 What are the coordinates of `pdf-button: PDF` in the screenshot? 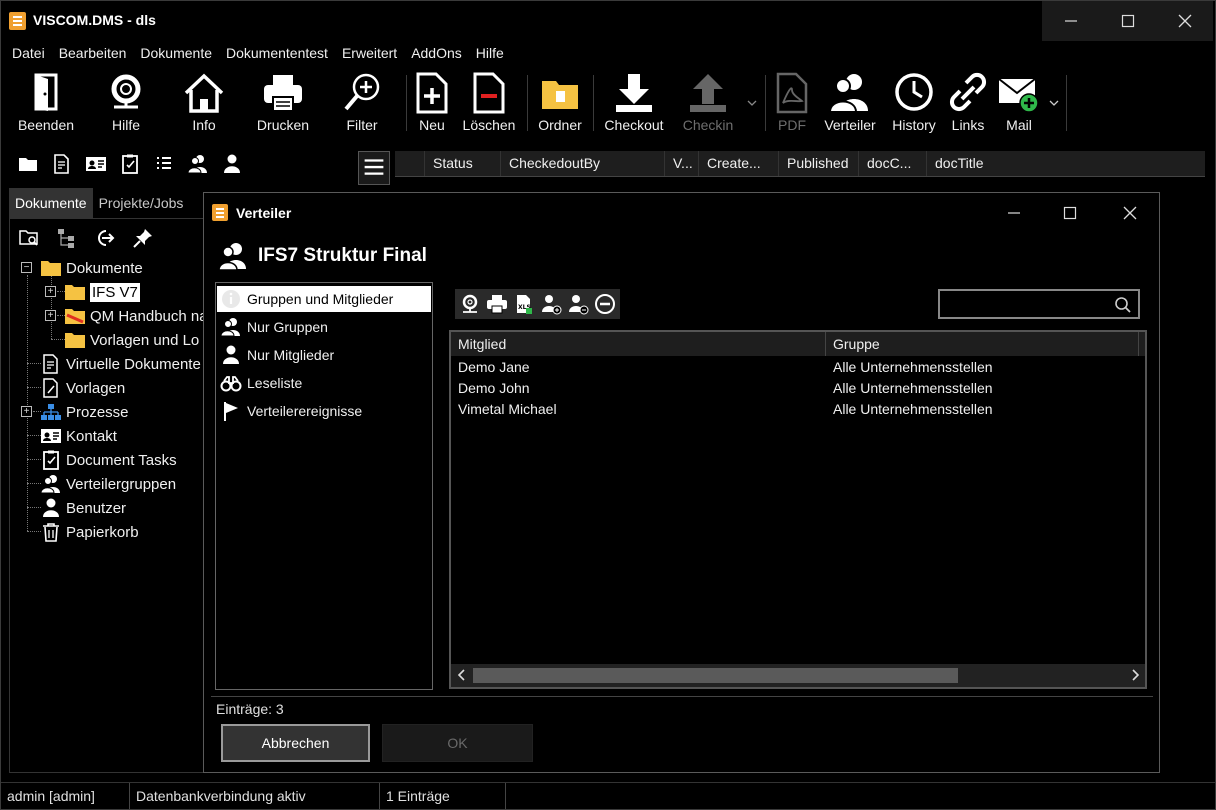 It's located at (792, 101).